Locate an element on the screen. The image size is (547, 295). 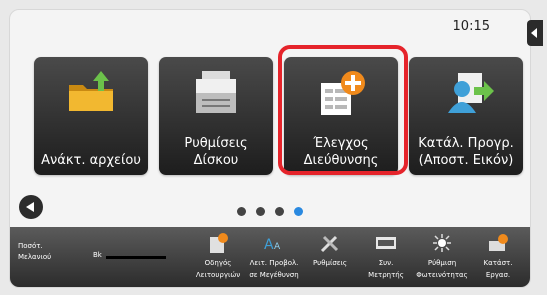
guide-button: Οδηγός Λειτουργιών is located at coordinates (218, 255).